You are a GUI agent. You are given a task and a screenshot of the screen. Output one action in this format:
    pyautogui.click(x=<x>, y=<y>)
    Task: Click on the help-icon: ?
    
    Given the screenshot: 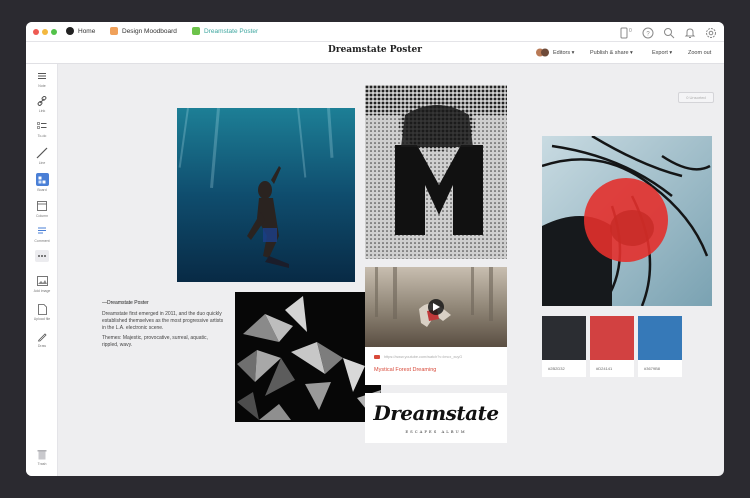 What is the action you would take?
    pyautogui.click(x=648, y=32)
    